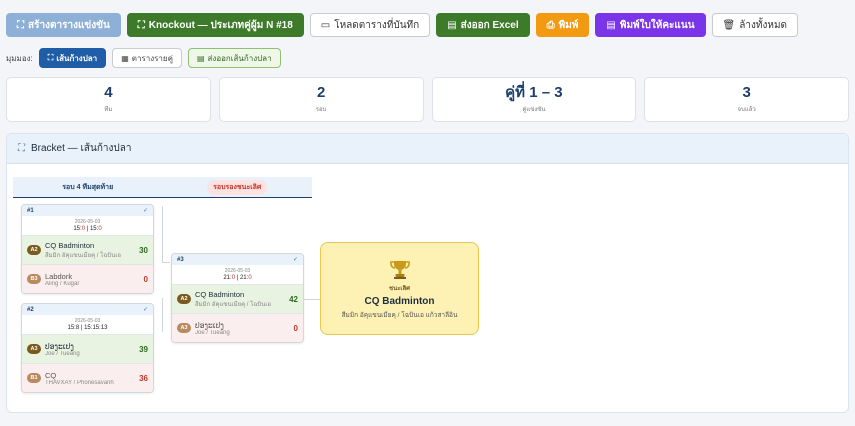 This screenshot has width=855, height=426. Describe the element at coordinates (87, 377) in the screenshot. I see `player-row: B1 CQ THAVXAY / Phonesavanh 36` at that location.